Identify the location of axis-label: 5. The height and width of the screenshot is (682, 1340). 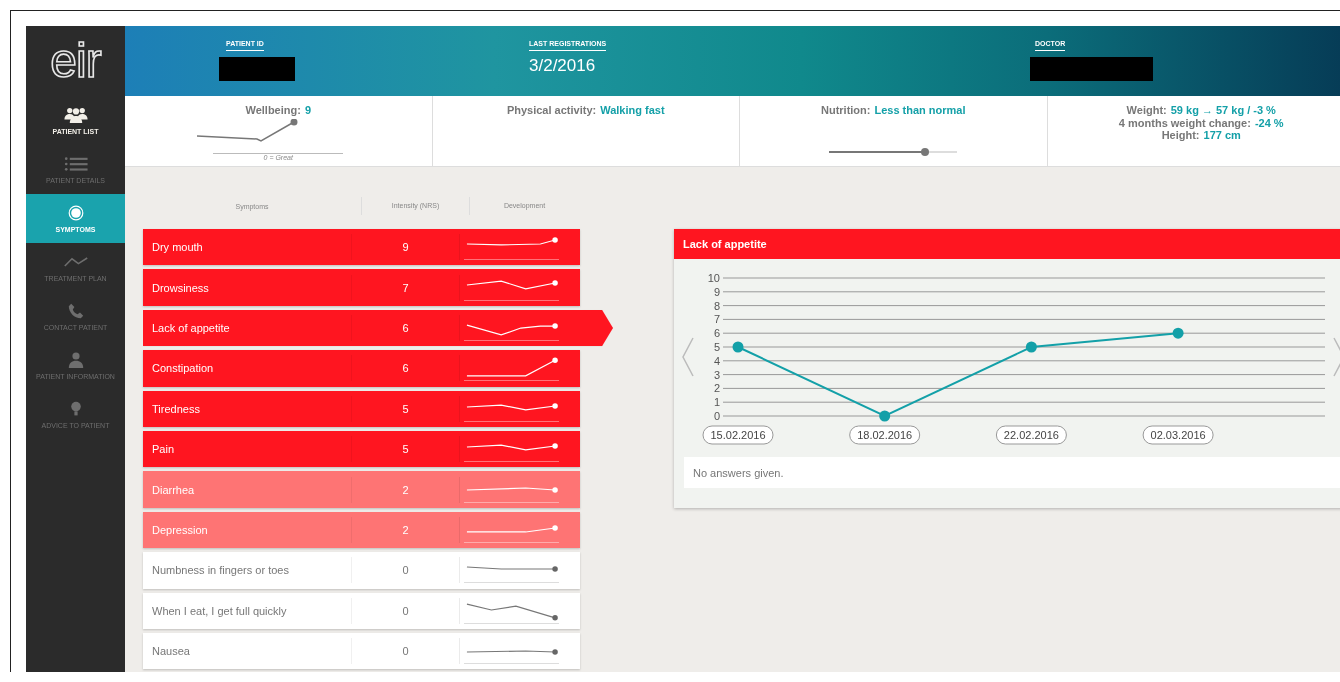
(716, 347).